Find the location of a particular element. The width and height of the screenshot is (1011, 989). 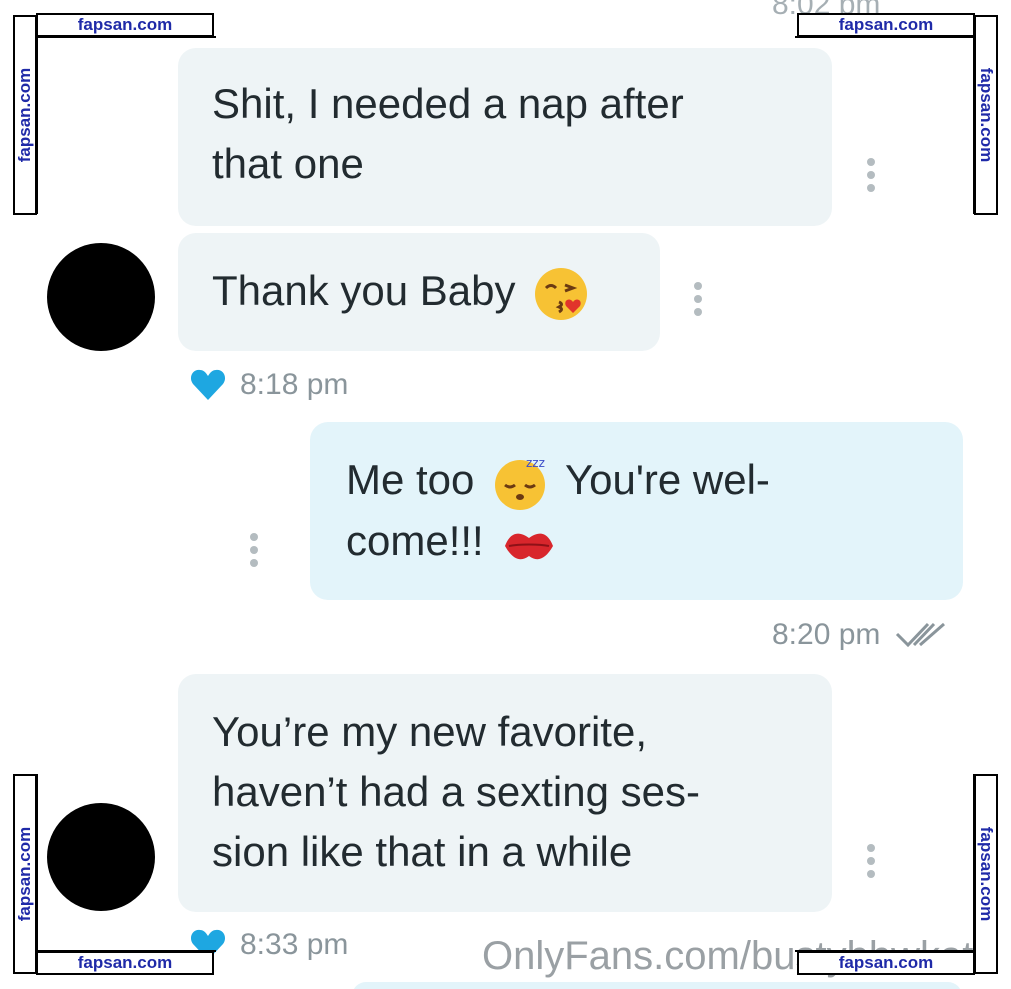

message-text-part: You're wel- is located at coordinates (667, 479).